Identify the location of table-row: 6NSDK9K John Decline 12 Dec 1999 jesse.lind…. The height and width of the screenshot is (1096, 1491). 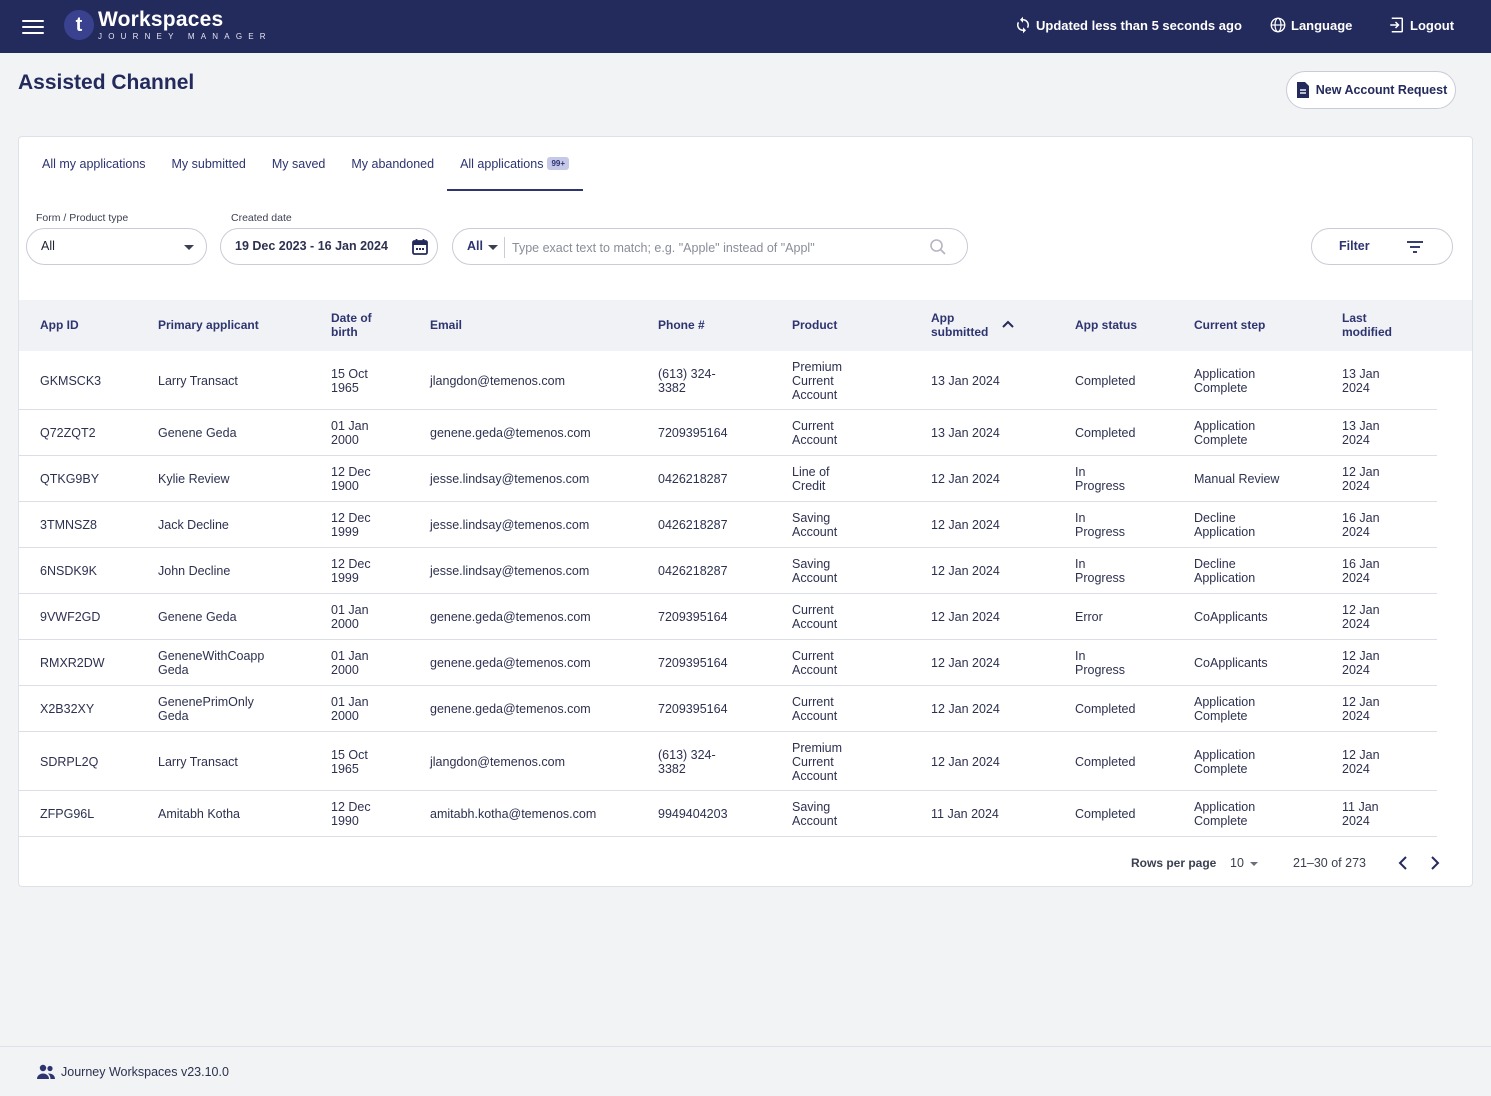
(728, 571).